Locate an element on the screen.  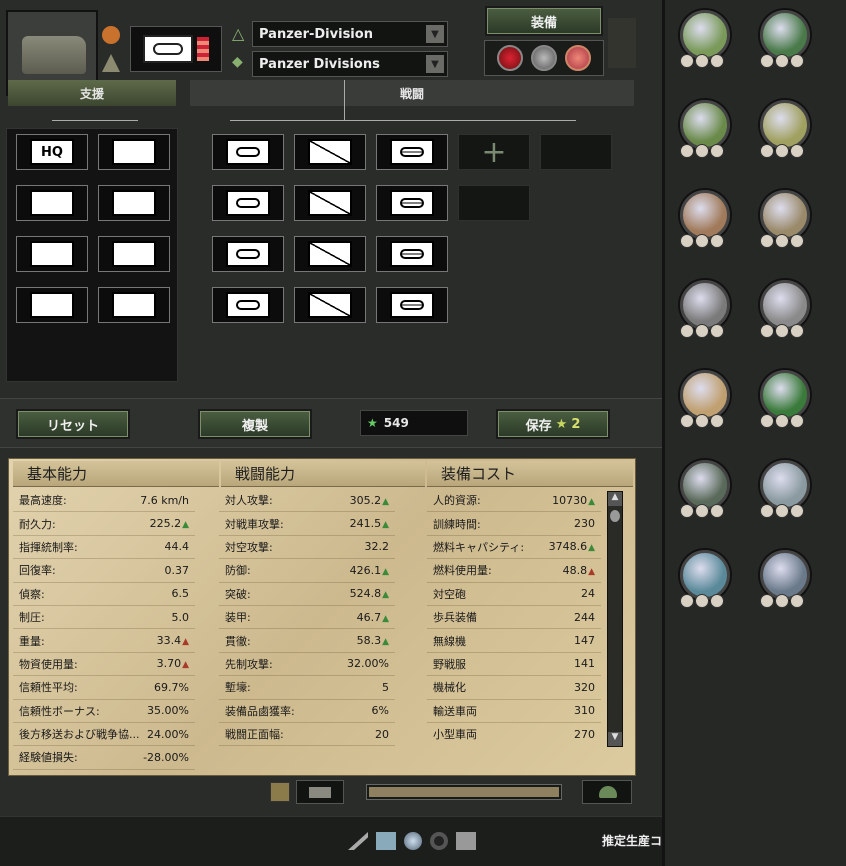
save-button: 保存 ★ 2 is located at coordinates (553, 424).